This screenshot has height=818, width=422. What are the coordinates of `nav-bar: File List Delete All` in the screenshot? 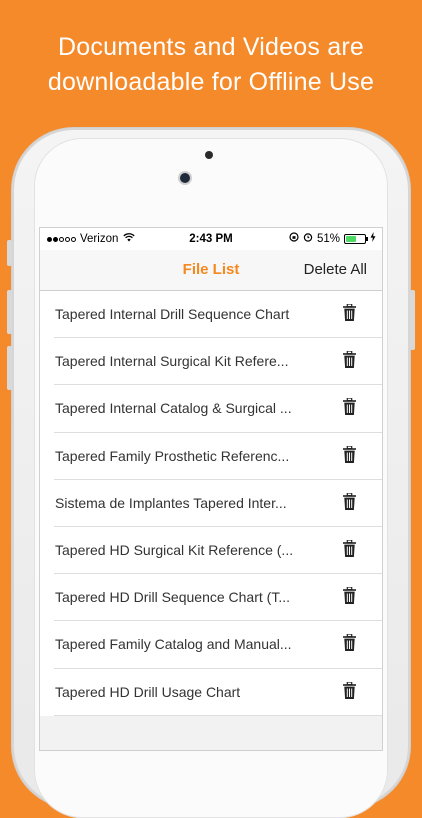 It's located at (211, 270).